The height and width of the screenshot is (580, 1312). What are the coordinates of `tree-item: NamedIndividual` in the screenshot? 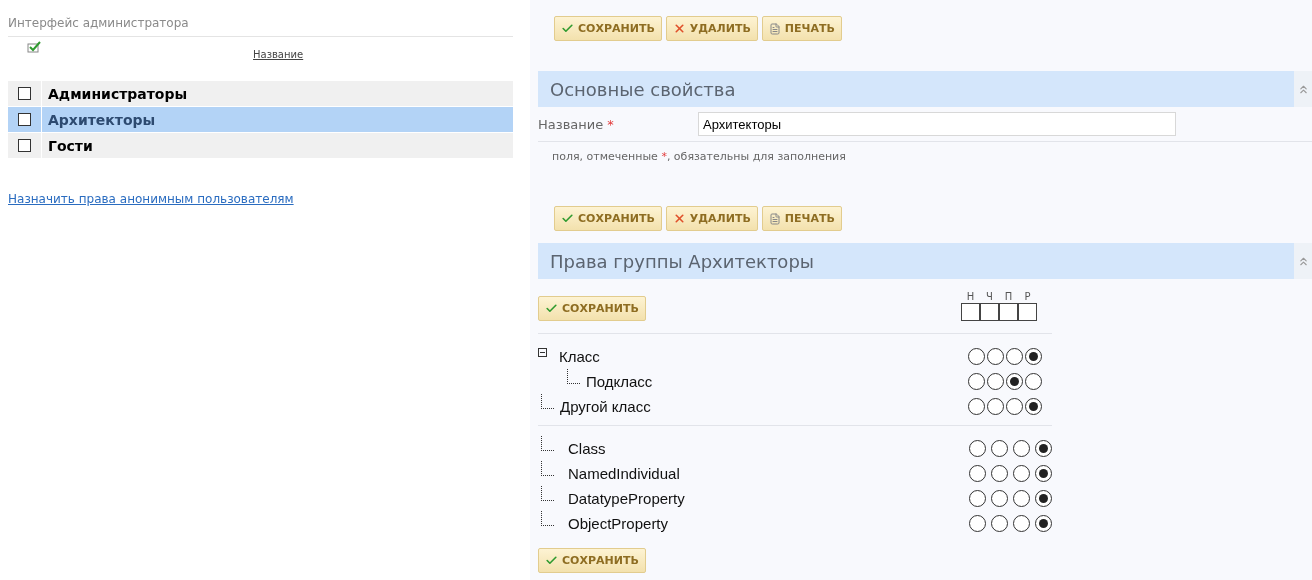 It's located at (624, 473).